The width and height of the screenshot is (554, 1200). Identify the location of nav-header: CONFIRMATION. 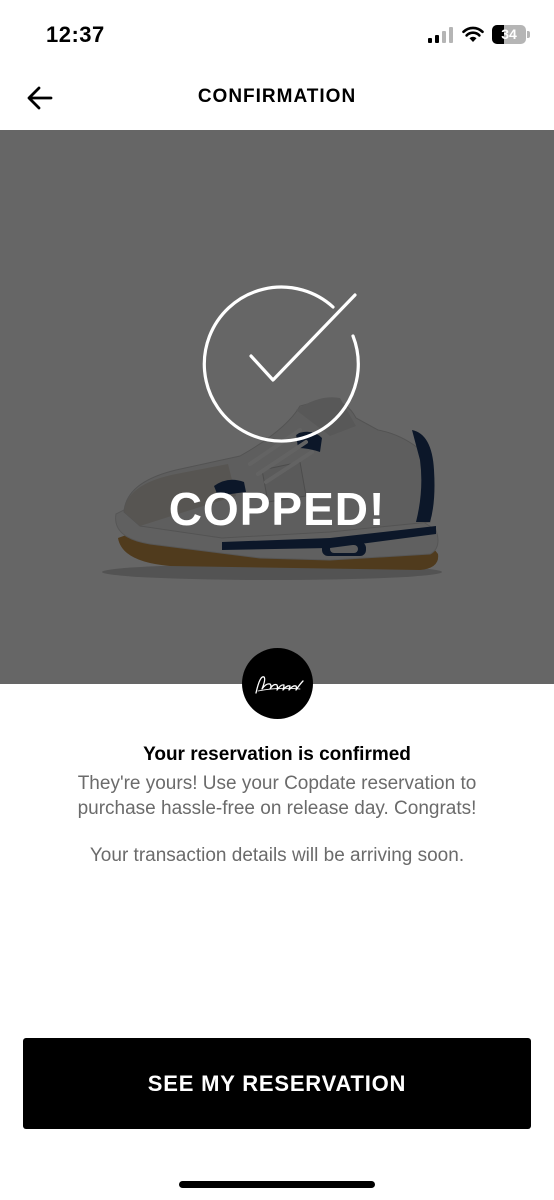
(277, 97).